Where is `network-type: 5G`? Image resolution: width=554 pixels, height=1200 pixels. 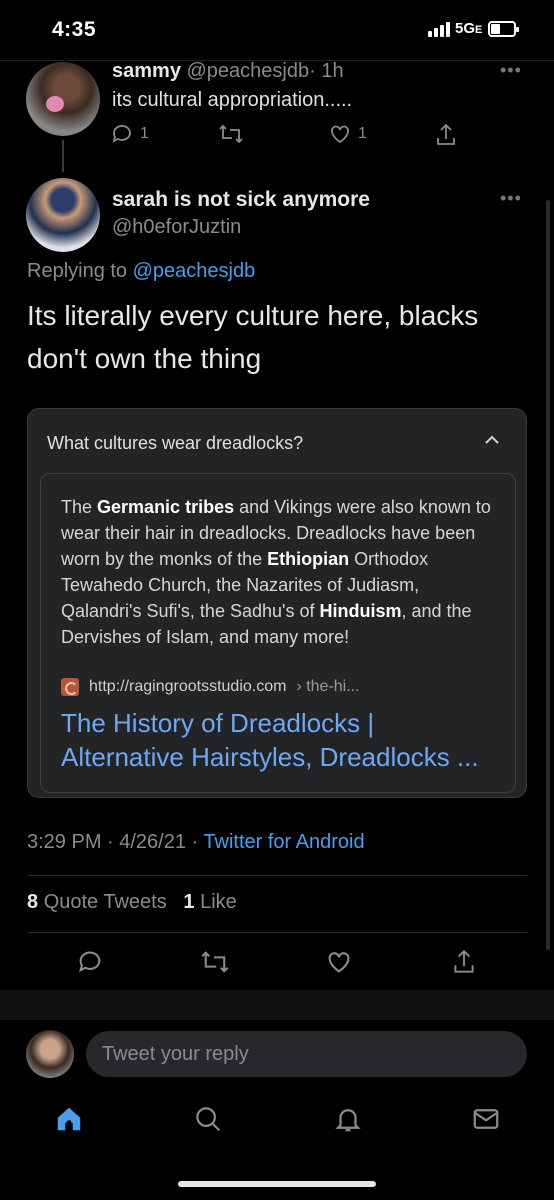
network-type: 5G is located at coordinates (465, 28).